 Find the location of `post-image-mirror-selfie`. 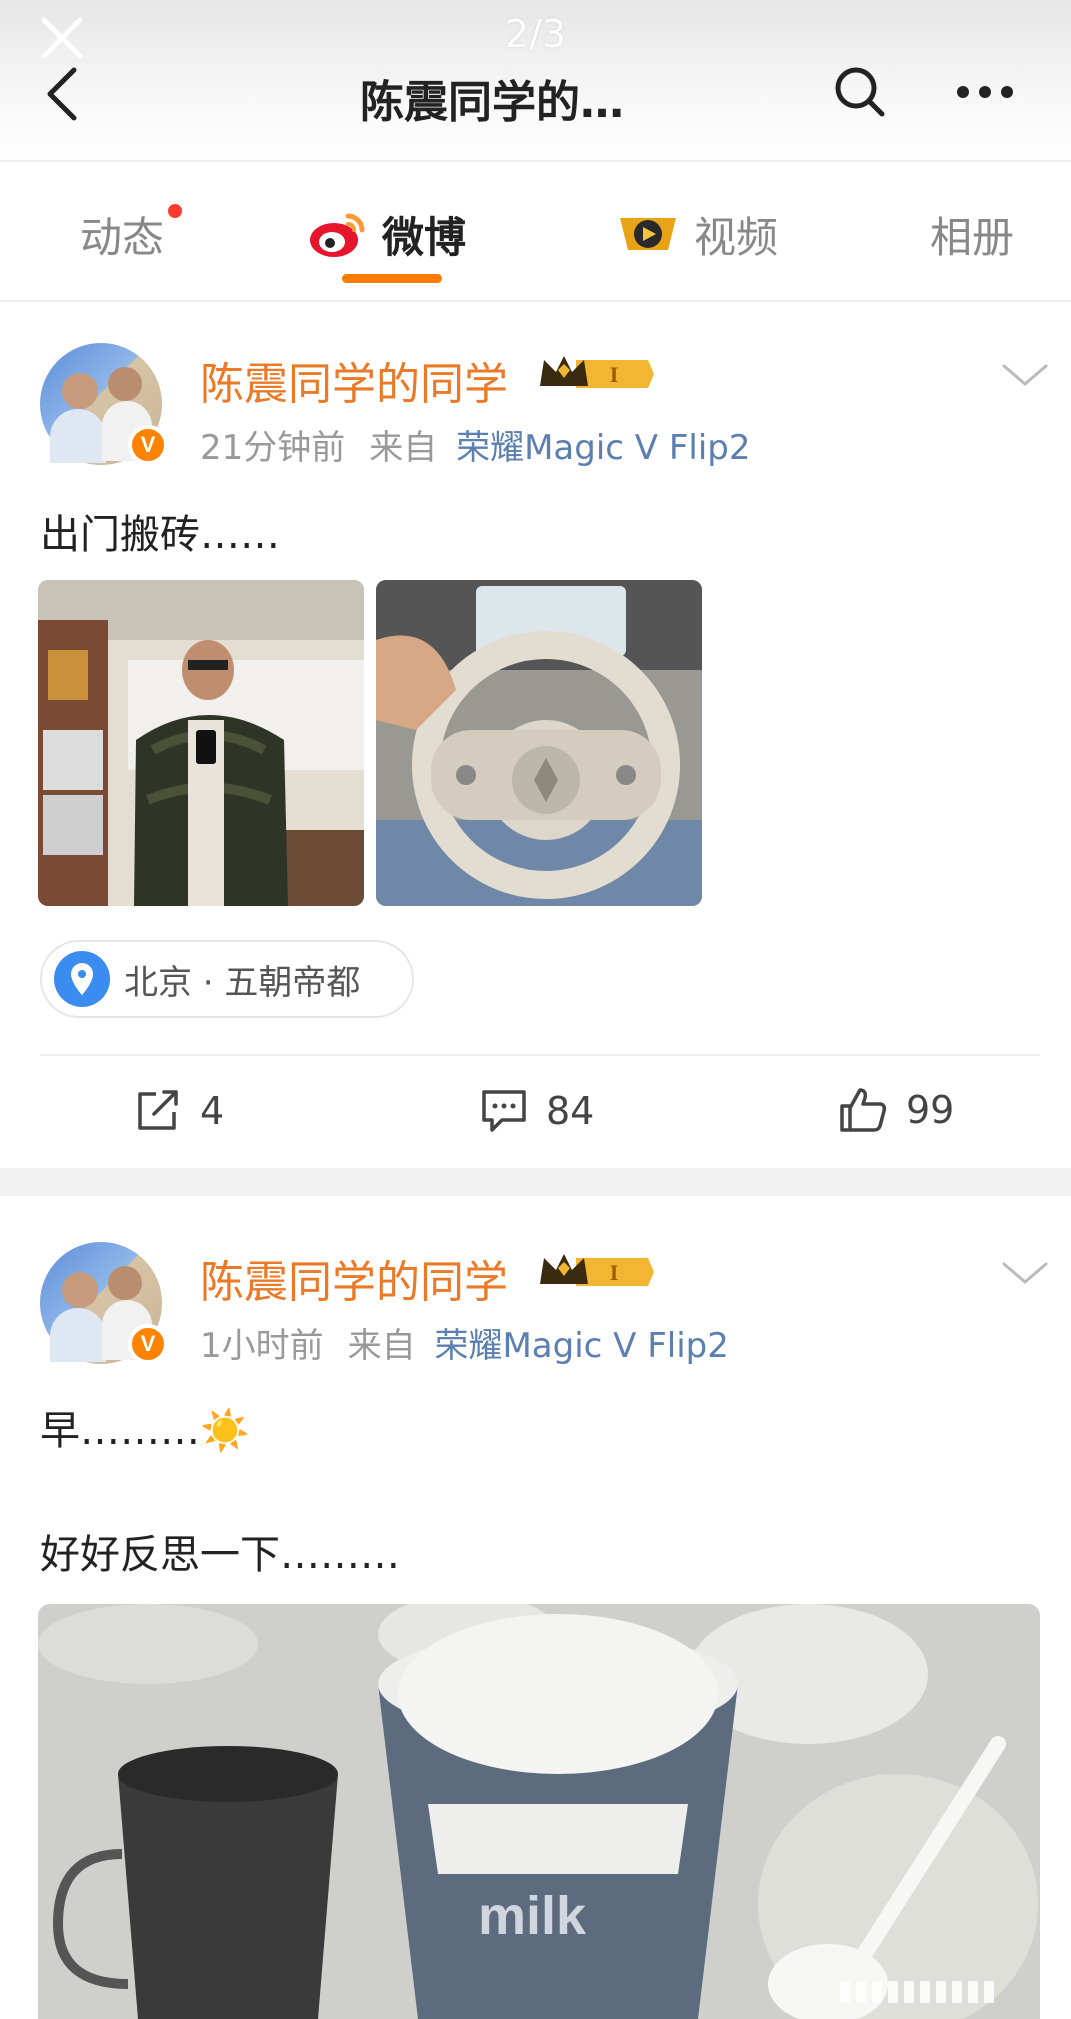

post-image-mirror-selfie is located at coordinates (201, 743).